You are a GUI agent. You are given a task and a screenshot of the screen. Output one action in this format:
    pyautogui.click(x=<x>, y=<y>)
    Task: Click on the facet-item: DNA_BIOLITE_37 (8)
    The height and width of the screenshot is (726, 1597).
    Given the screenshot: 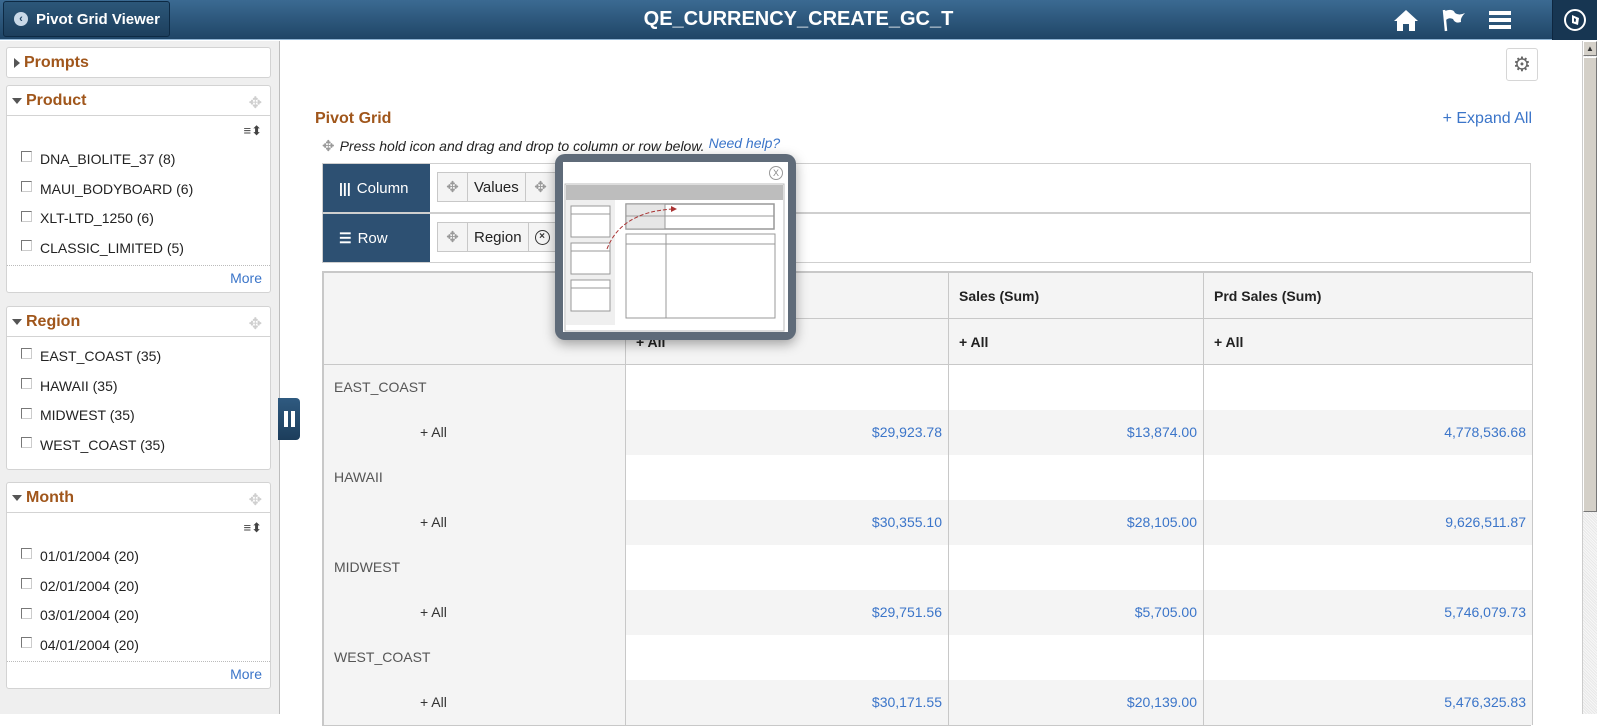 What is the action you would take?
    pyautogui.click(x=138, y=159)
    